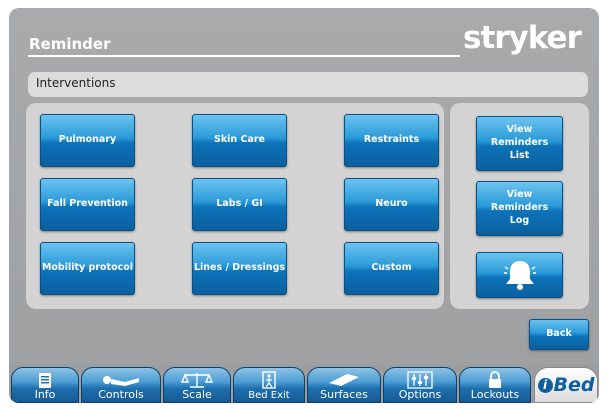  Describe the element at coordinates (87, 204) in the screenshot. I see `fall-prevention-button: Fall Prevention` at that location.